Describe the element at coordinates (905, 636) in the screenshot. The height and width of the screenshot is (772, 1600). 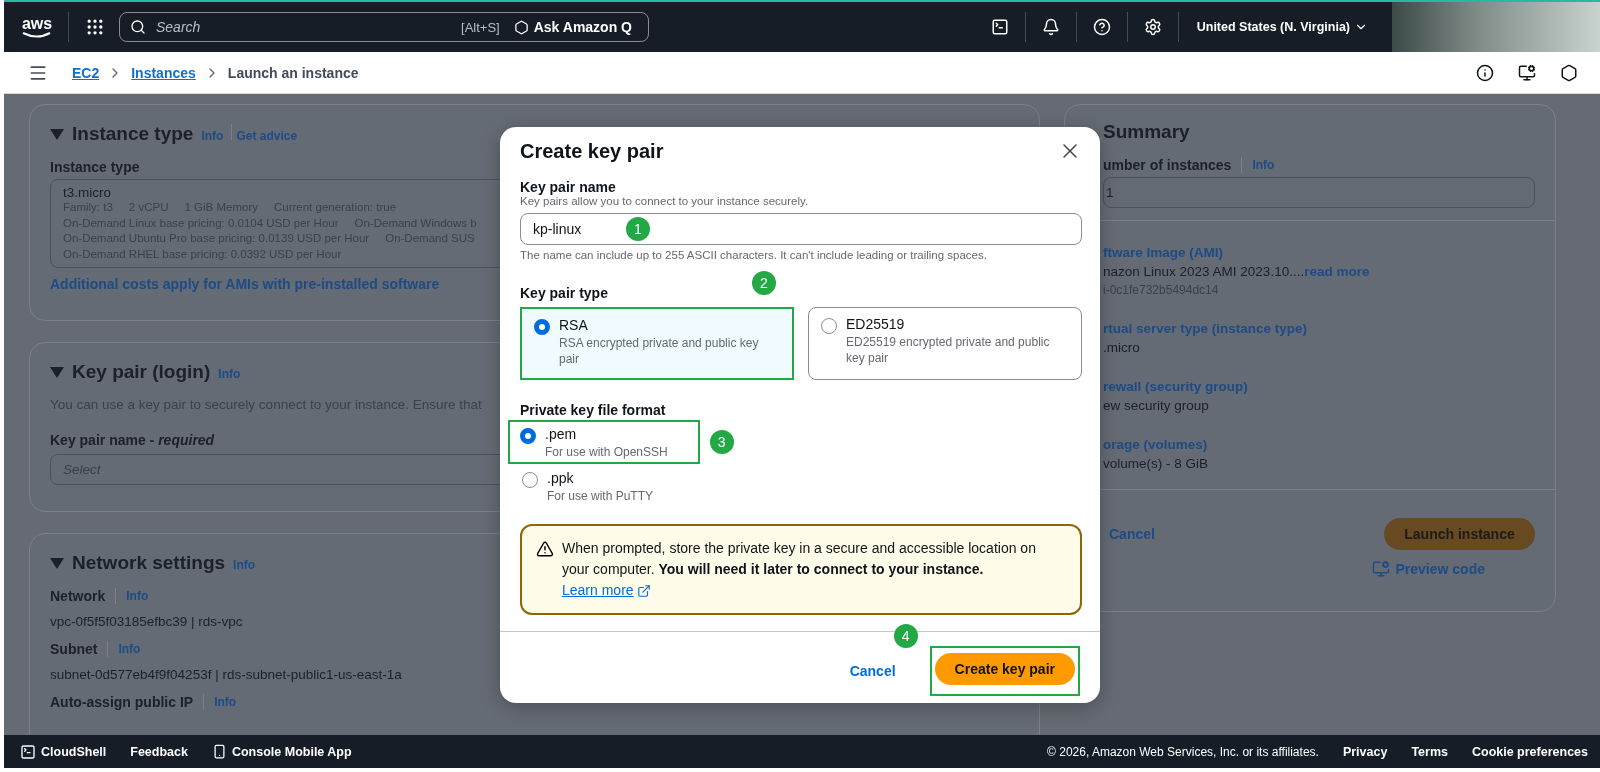
I see `step-number-badge: 4` at that location.